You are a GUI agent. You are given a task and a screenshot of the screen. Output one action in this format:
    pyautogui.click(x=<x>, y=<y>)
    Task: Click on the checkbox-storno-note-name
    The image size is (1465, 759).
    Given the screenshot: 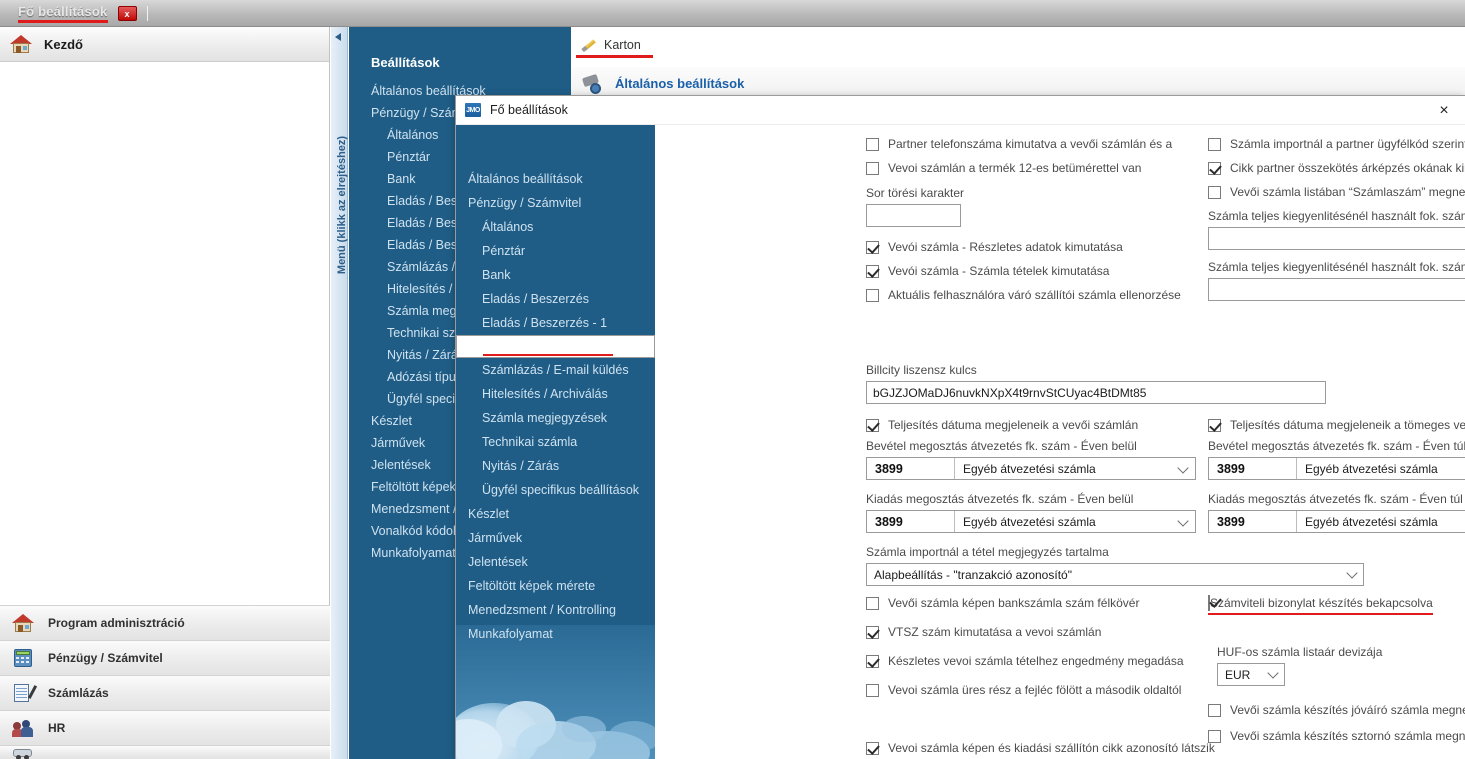 What is the action you would take?
    pyautogui.click(x=1214, y=736)
    